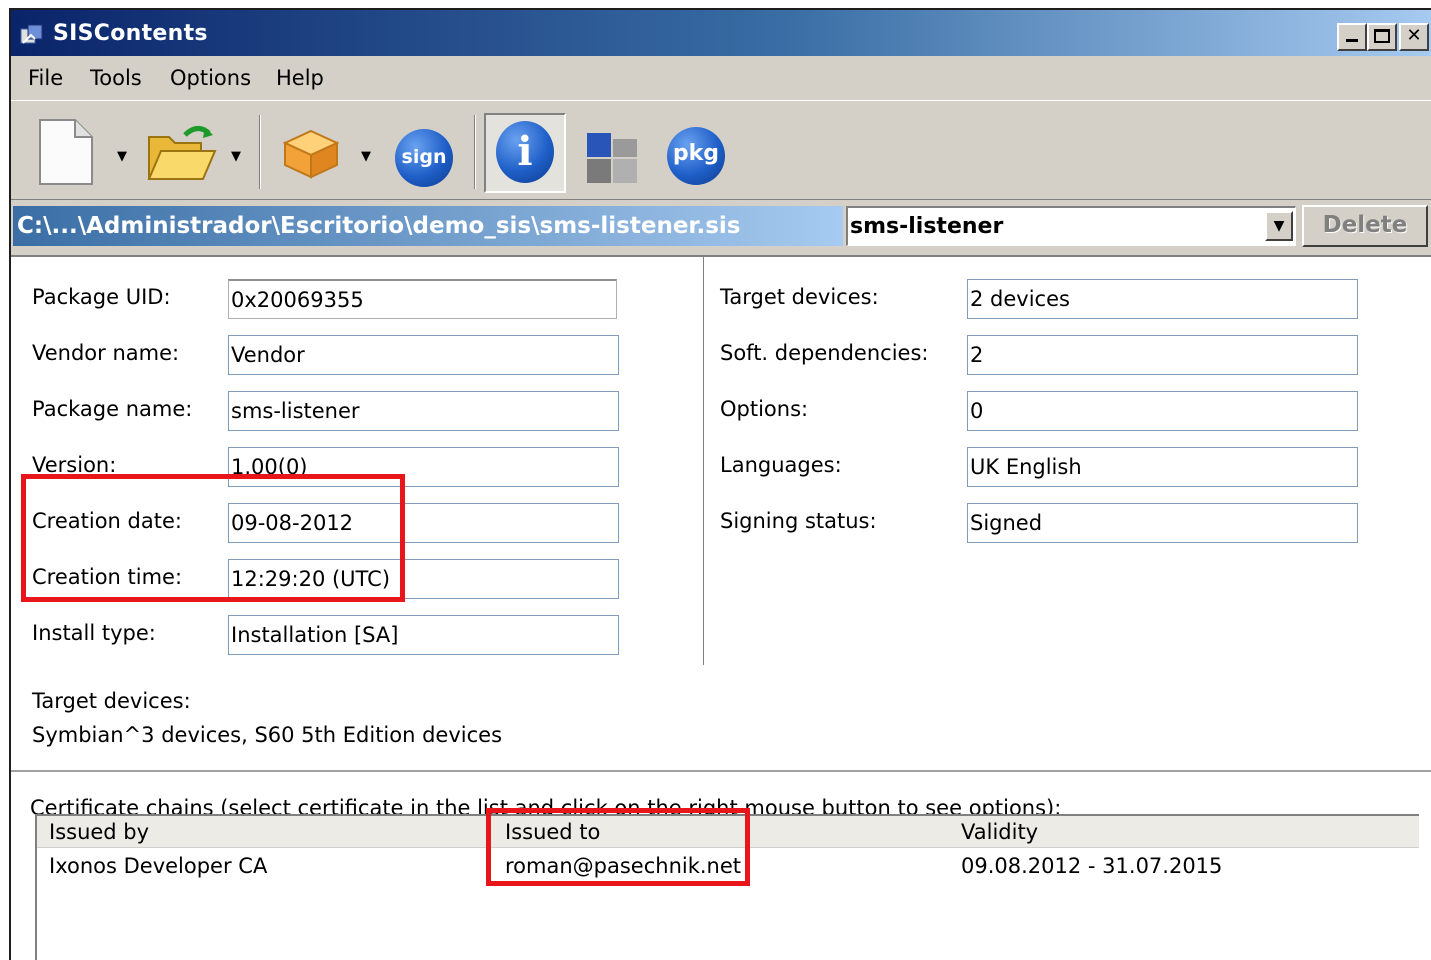  I want to click on minimize-icon, so click(1352, 40).